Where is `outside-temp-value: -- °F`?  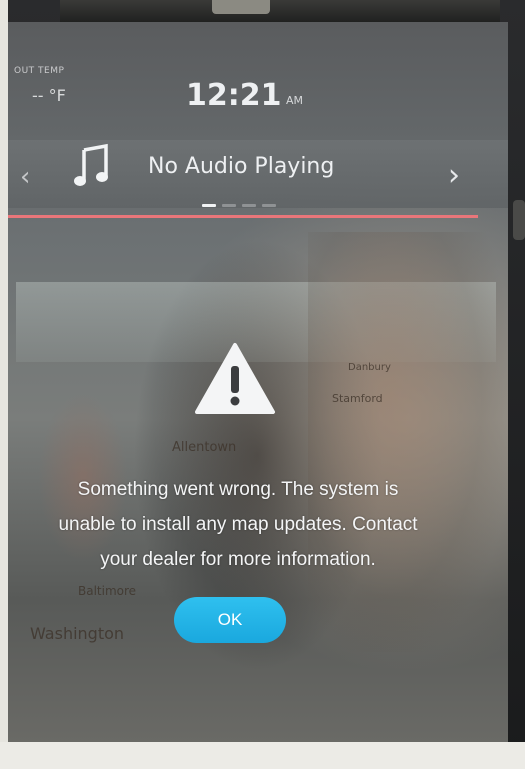
outside-temp-value: -- °F is located at coordinates (49, 95).